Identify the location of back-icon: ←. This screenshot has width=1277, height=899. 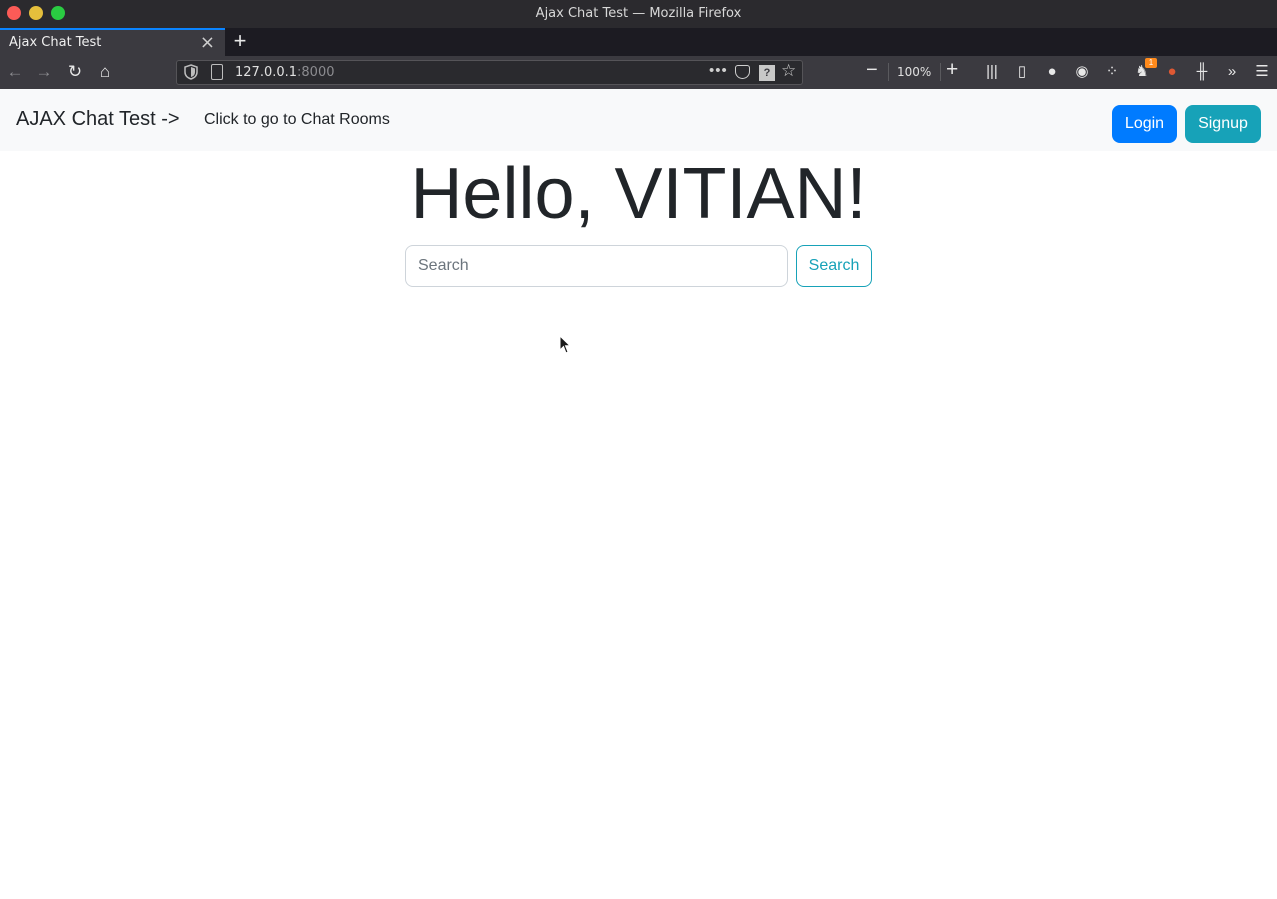
(15, 72).